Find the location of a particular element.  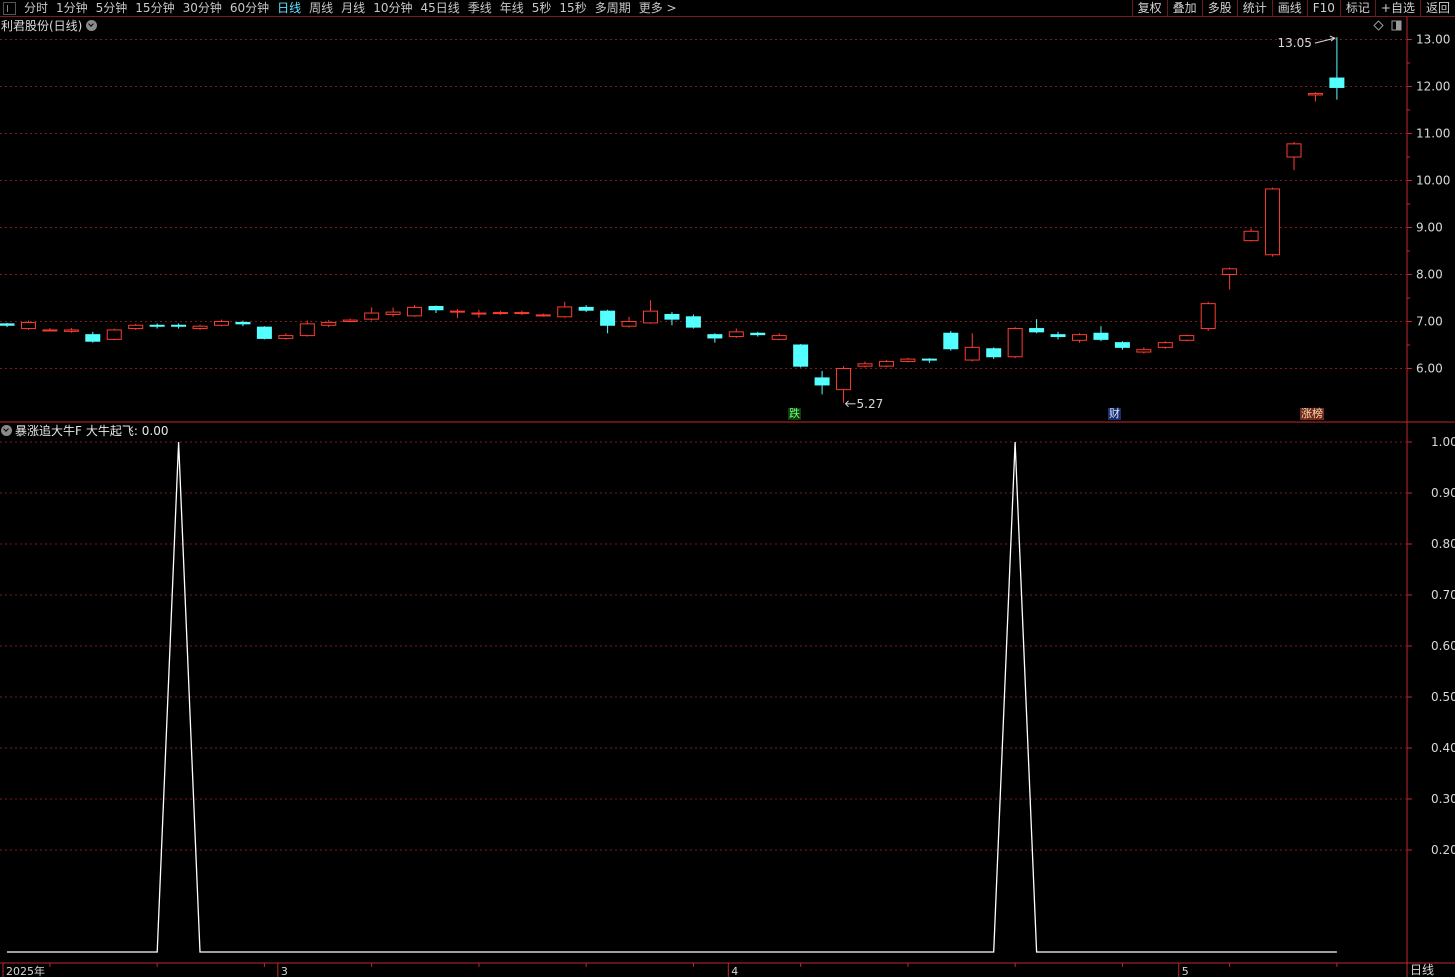

signal-fall-label: 跌 is located at coordinates (794, 413).